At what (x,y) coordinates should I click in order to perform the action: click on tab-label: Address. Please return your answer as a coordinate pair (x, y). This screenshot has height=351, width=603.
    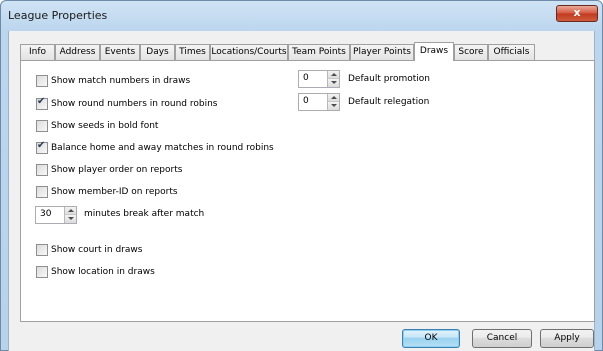
    Looking at the image, I should click on (77, 52).